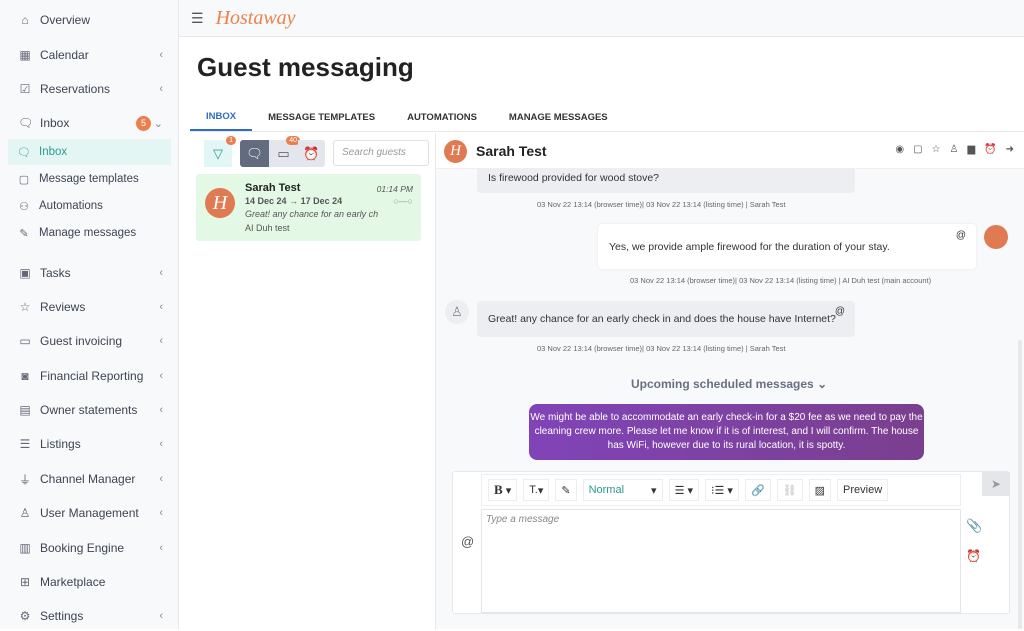 Image resolution: width=1024 pixels, height=631 pixels. What do you see at coordinates (25, 273) in the screenshot?
I see `briefcase-icon: ▣` at bounding box center [25, 273].